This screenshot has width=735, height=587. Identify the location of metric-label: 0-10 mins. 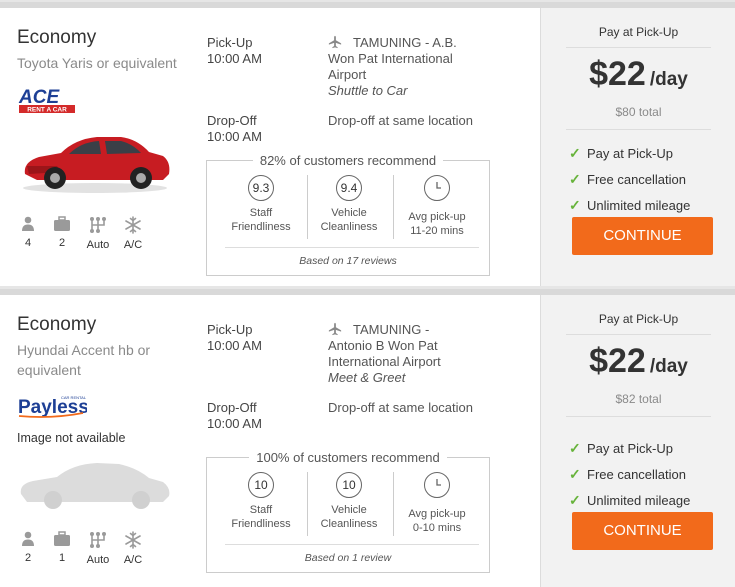
(437, 528).